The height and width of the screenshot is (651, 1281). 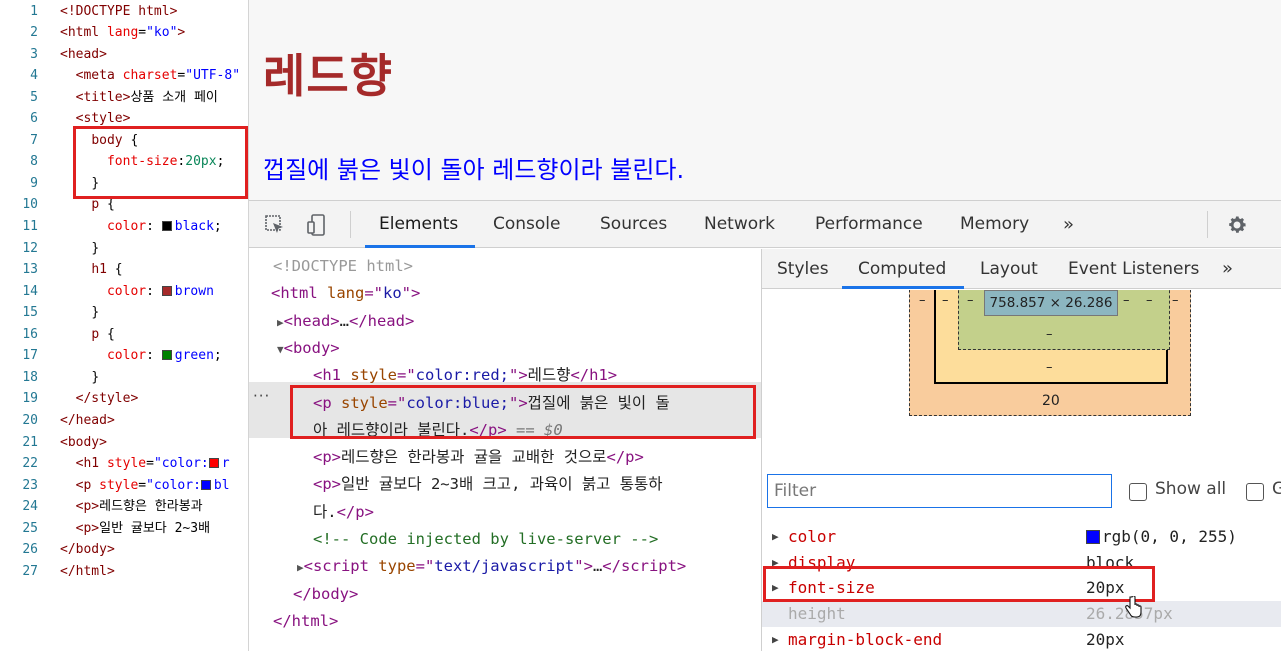 What do you see at coordinates (124, 443) in the screenshot?
I see `code-line: 21 <body>` at bounding box center [124, 443].